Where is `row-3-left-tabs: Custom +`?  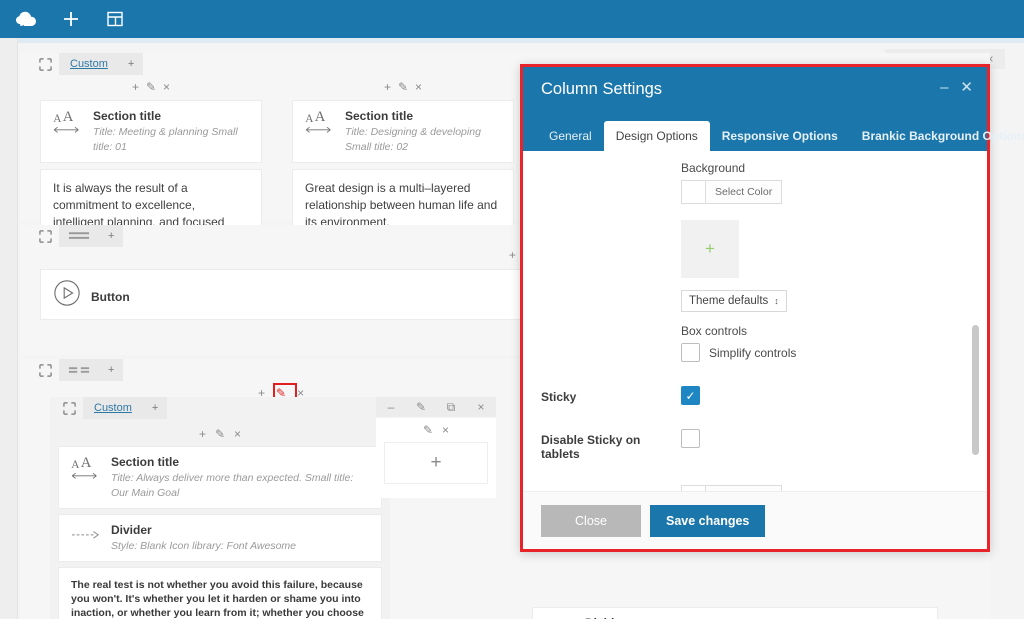
row-3-left-tabs: Custom + is located at coordinates (220, 408).